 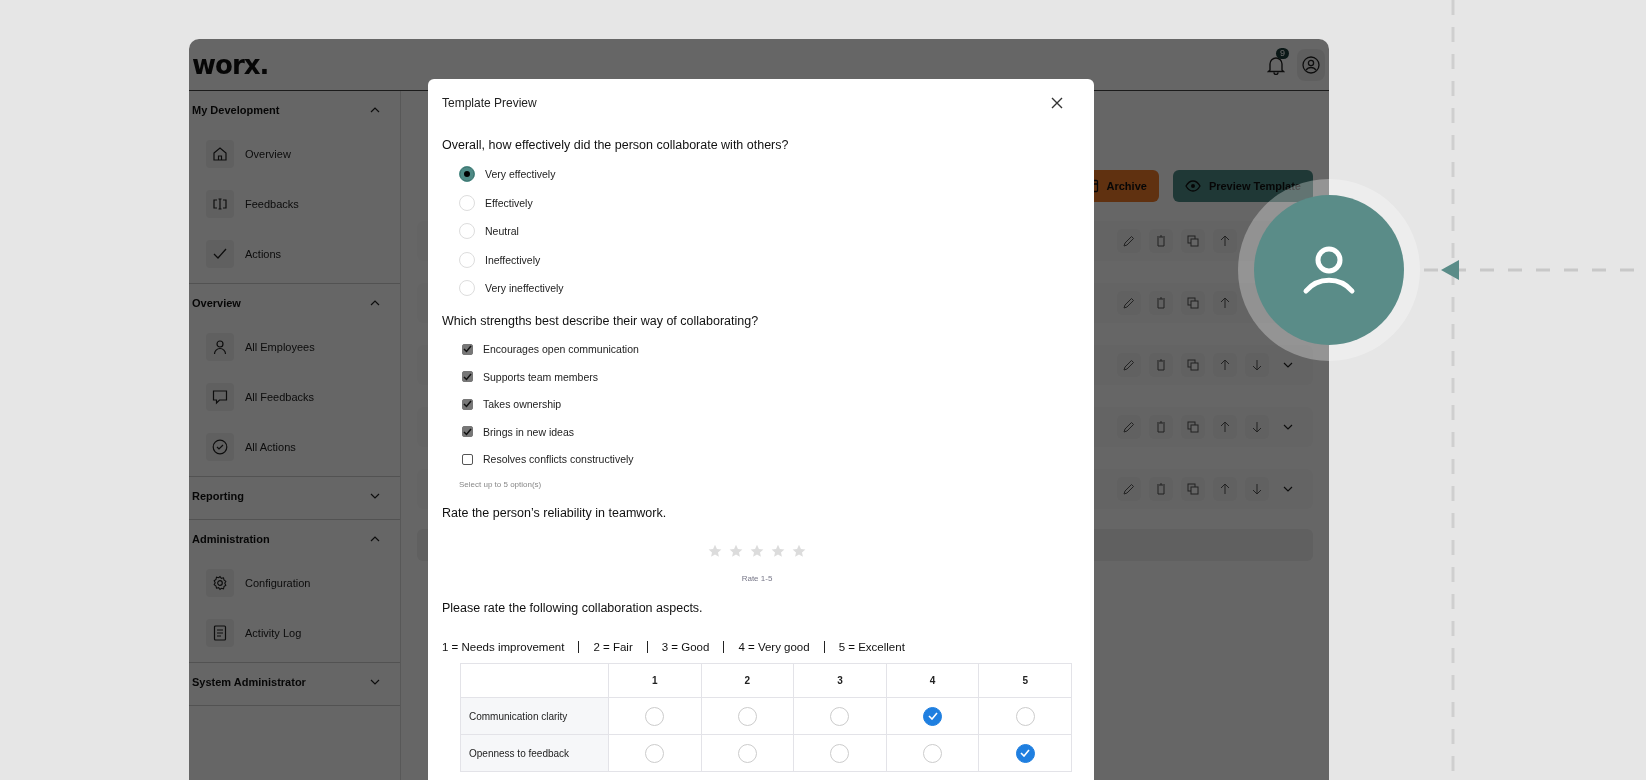 What do you see at coordinates (294, 633) in the screenshot?
I see `sidebar-item: Activity Log` at bounding box center [294, 633].